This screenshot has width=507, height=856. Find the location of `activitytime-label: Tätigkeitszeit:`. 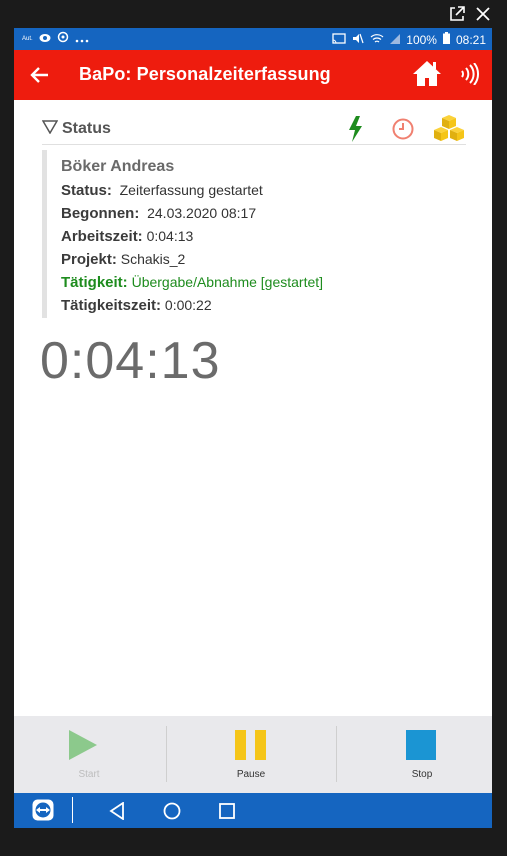

activitytime-label: Tätigkeitszeit: is located at coordinates (111, 305).